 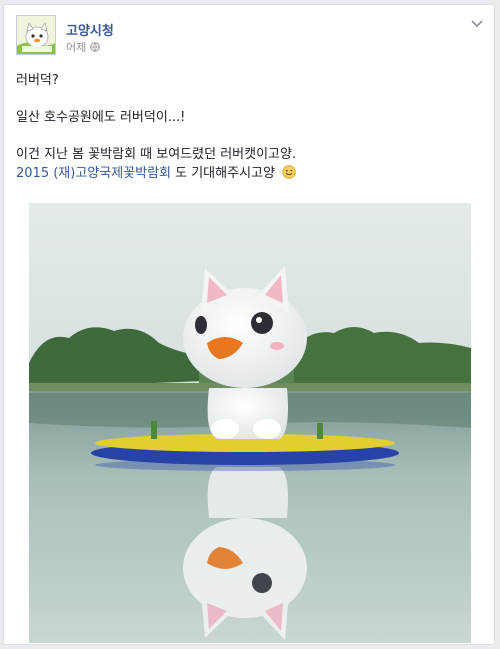 I want to click on post-line: 일산 호수공원에도 러버덕이...!, so click(x=101, y=117).